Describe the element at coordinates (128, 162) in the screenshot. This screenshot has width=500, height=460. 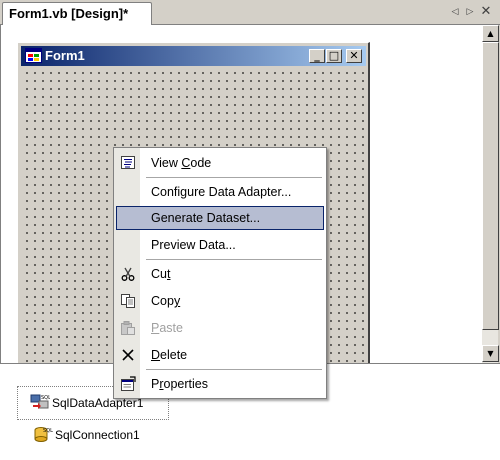
I see `view-code-icon` at that location.